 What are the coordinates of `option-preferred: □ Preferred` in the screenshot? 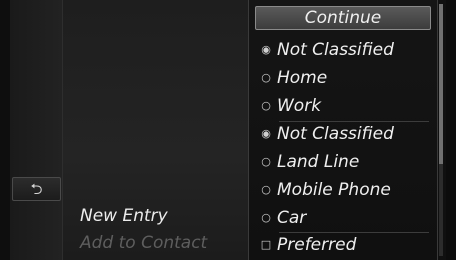 It's located at (343, 245).